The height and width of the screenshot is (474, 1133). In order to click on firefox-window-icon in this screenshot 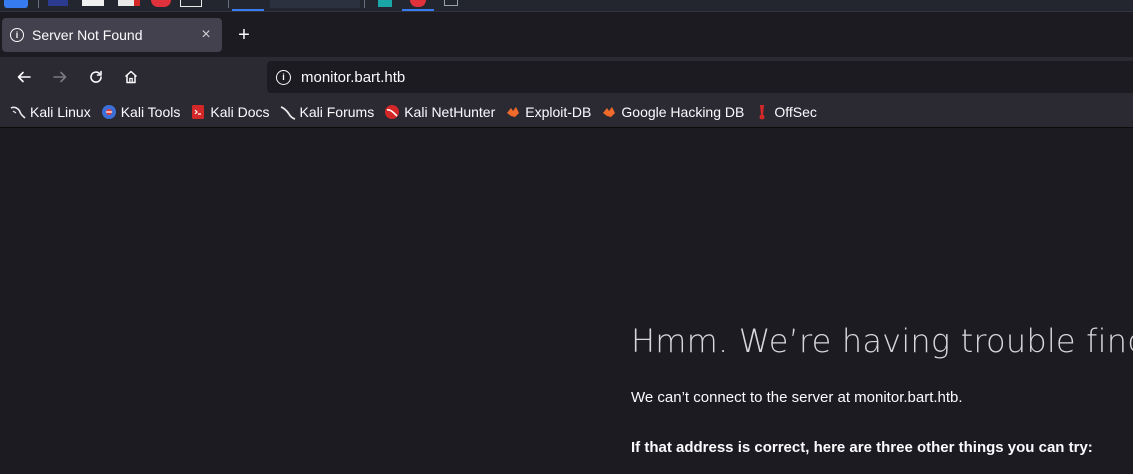, I will do `click(418, 3)`.